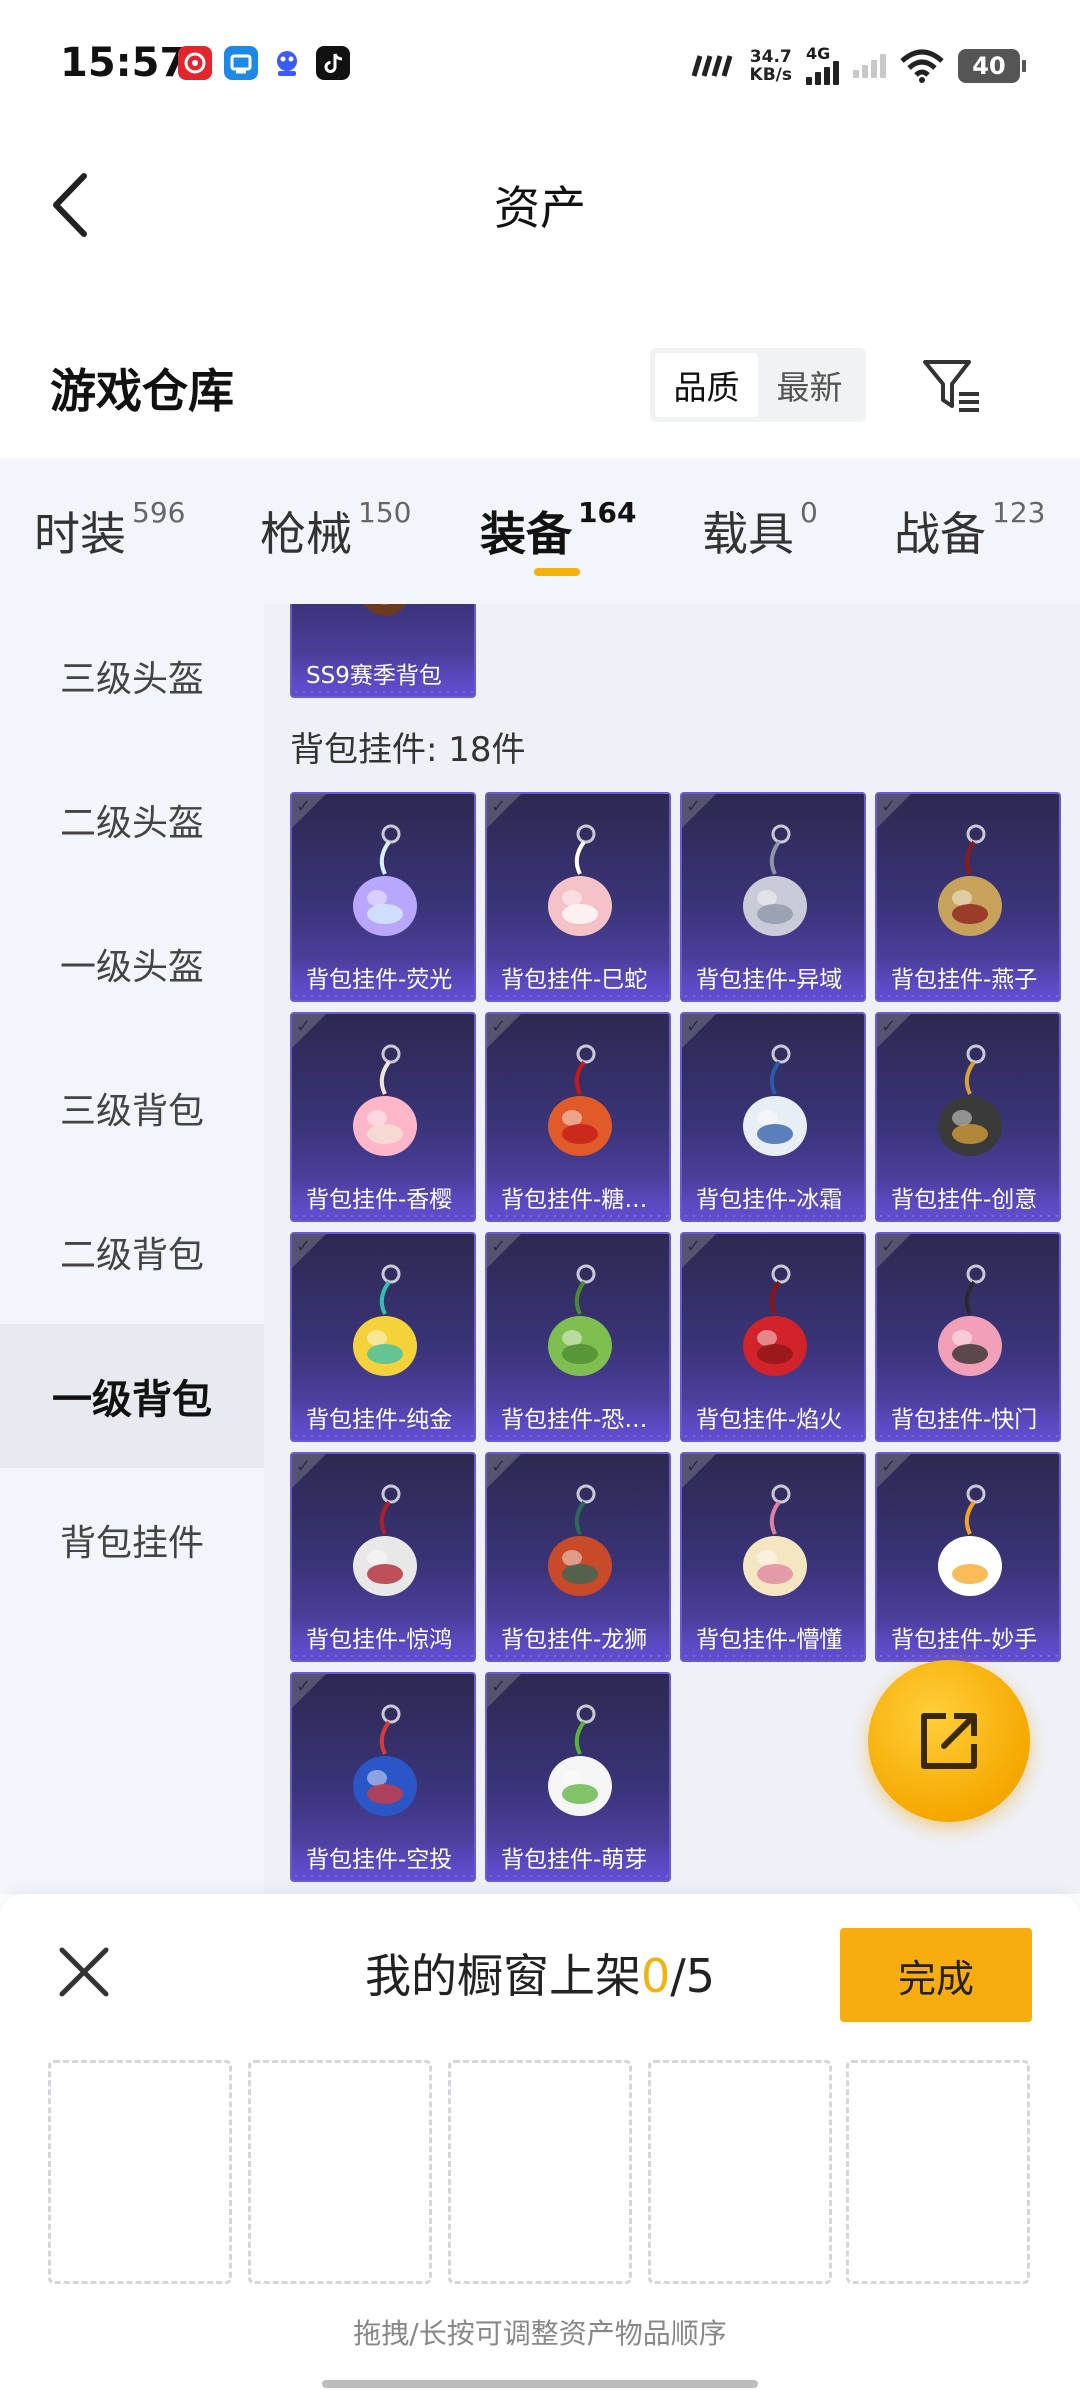  What do you see at coordinates (580, 1763) in the screenshot?
I see `sprout-charm-icon` at bounding box center [580, 1763].